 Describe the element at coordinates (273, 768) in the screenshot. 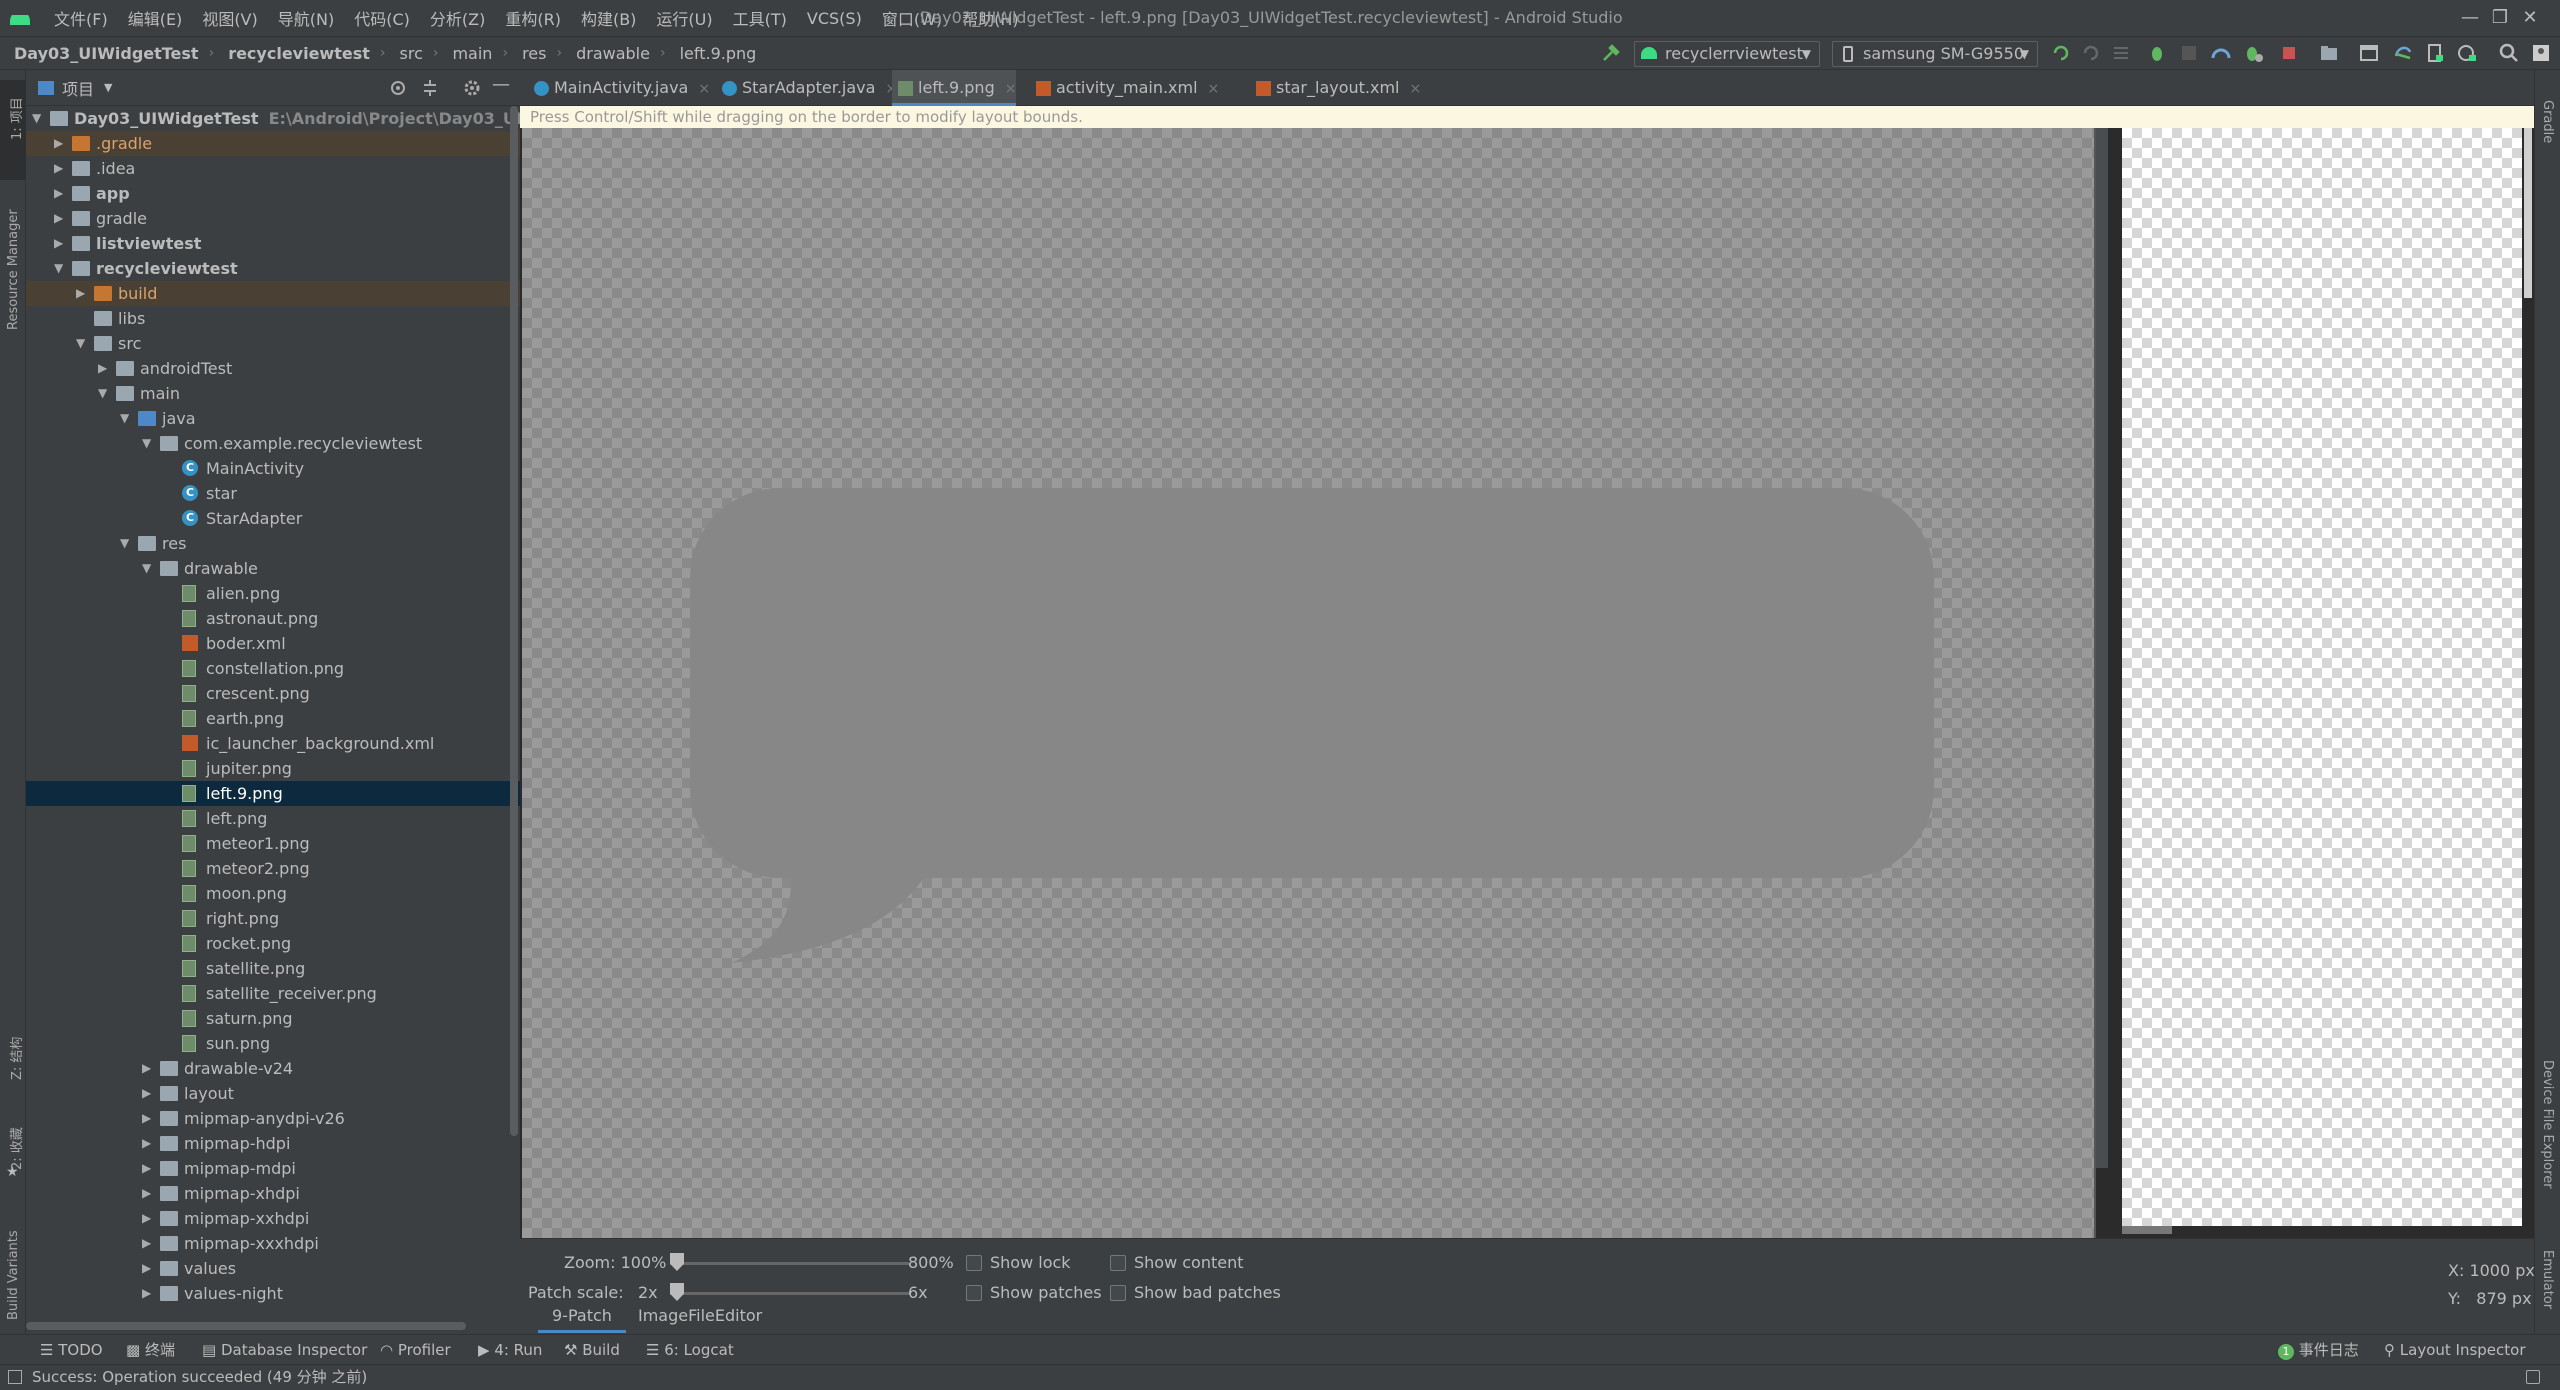

I see `tree-item-jupiter-png: jupiter.png` at that location.